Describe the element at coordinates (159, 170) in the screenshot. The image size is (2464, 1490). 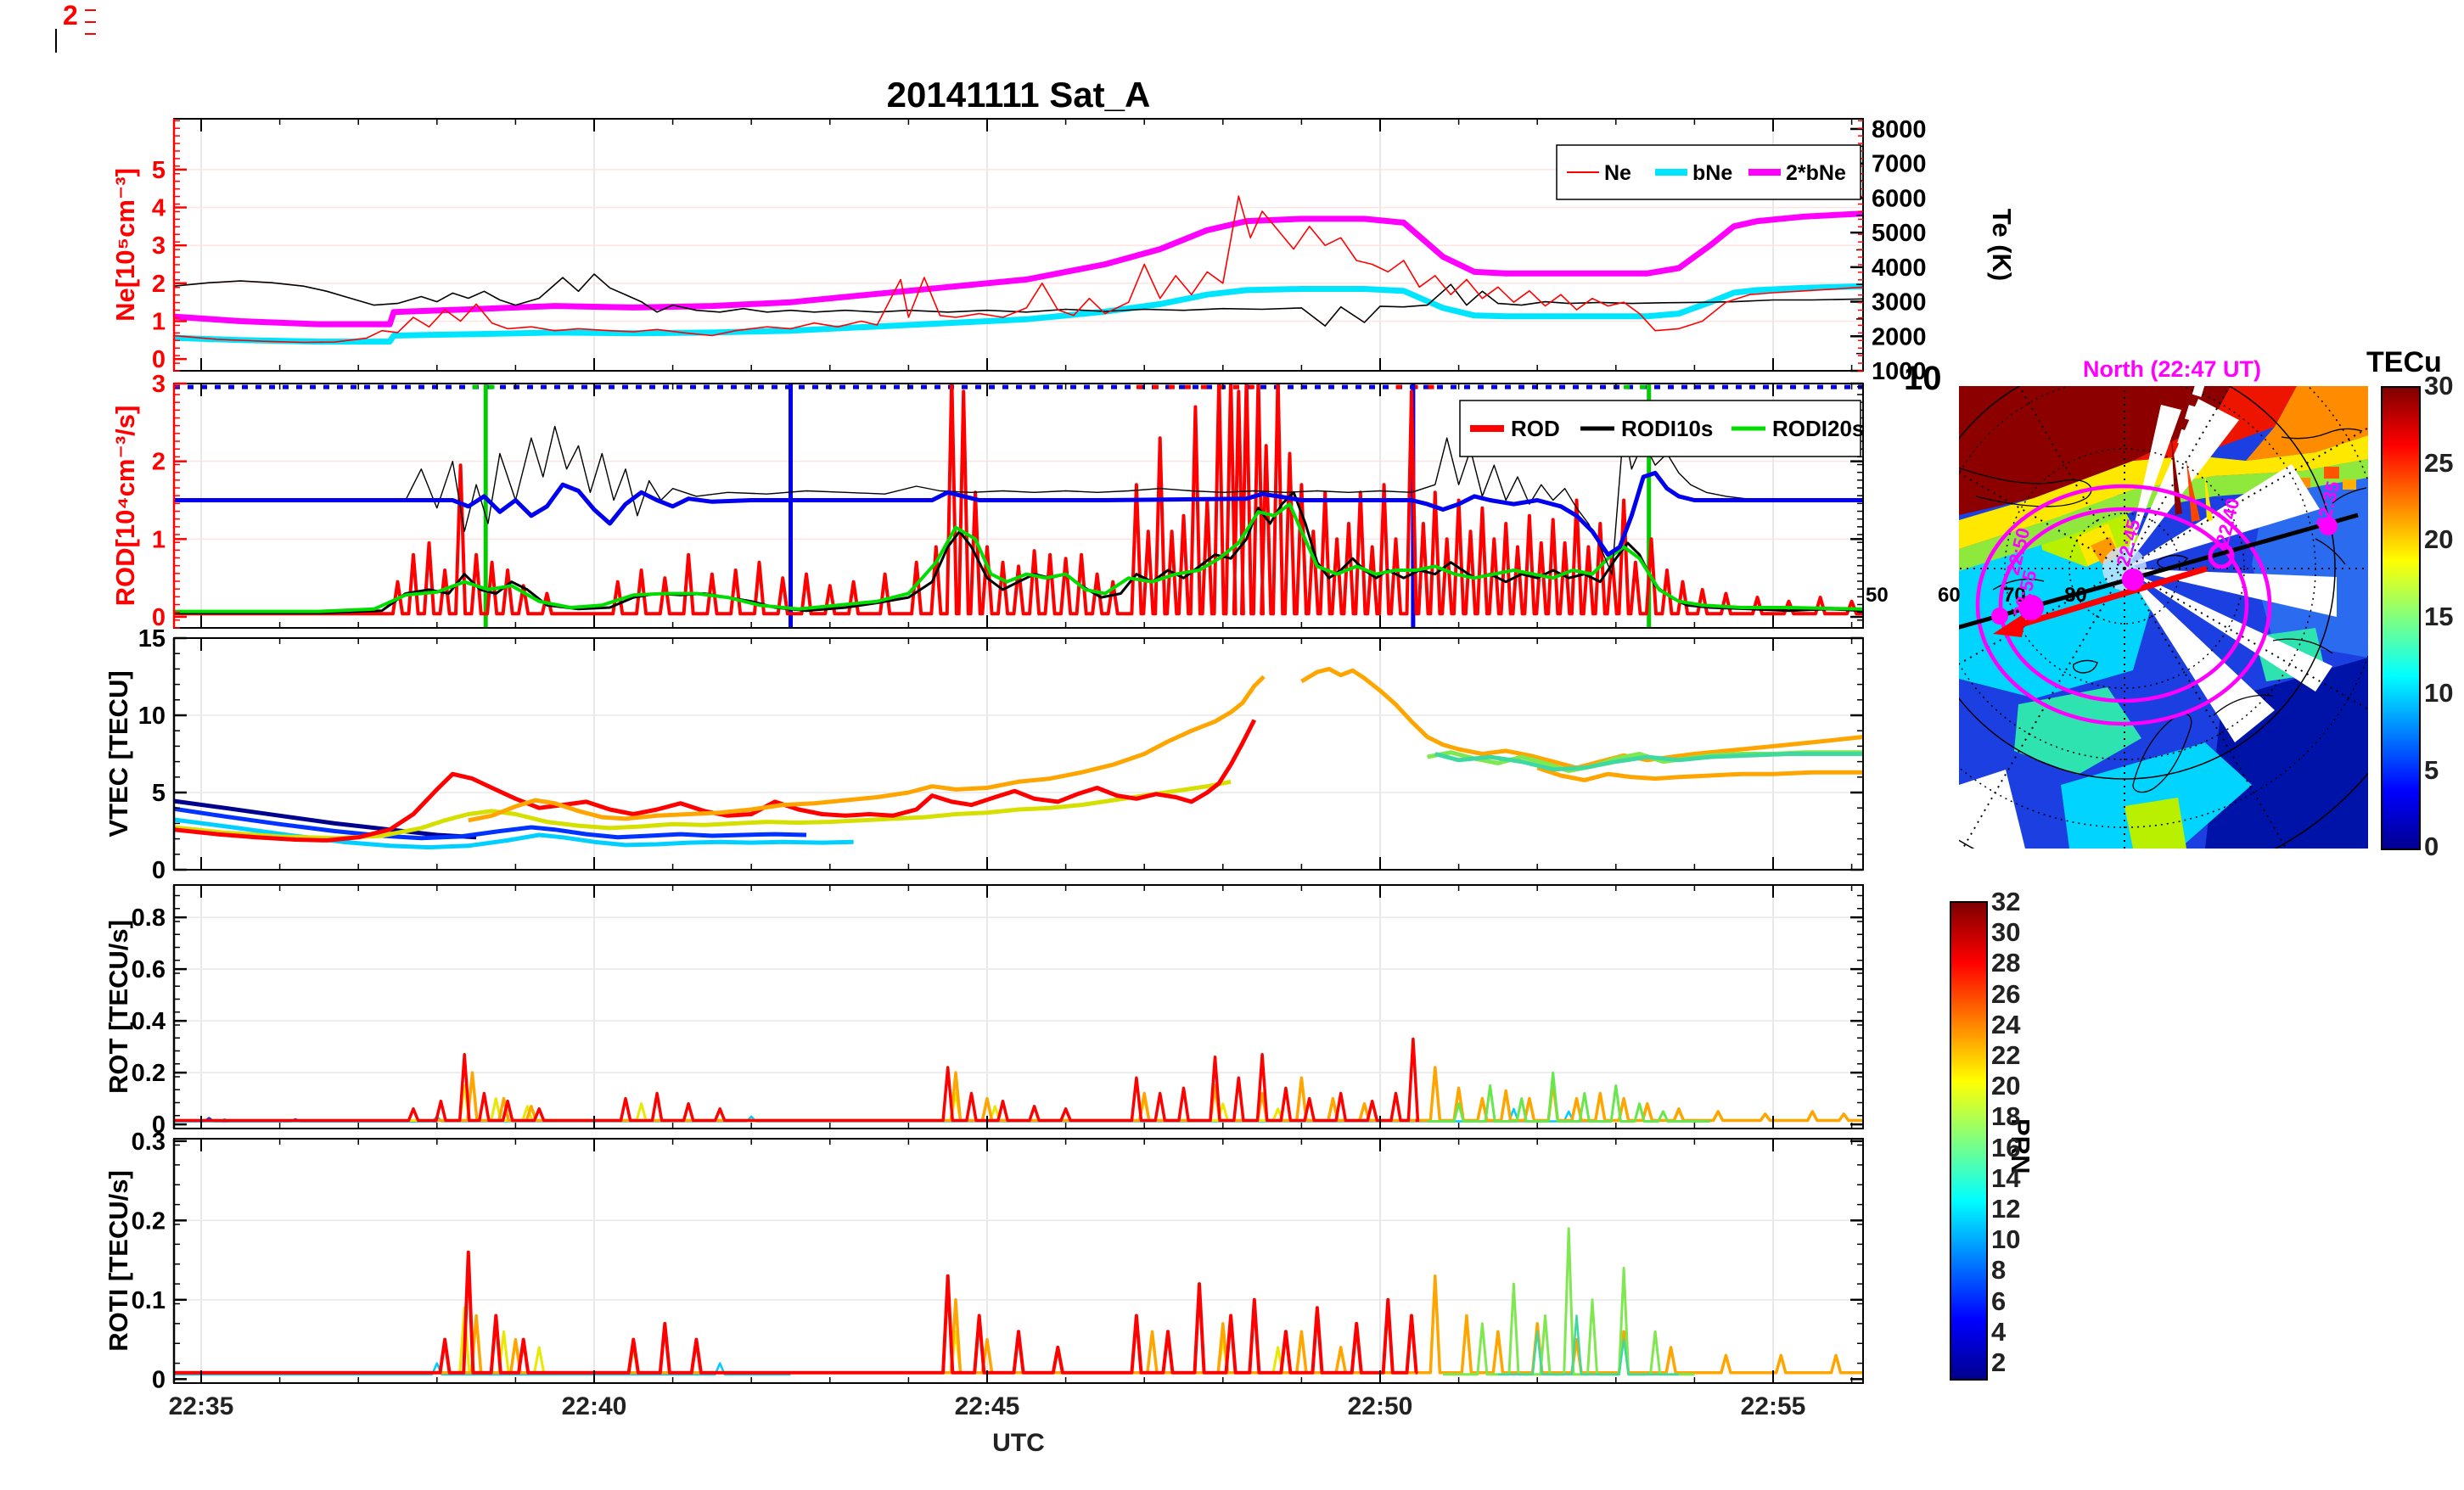
I see `ytick-ne_te: 5` at that location.